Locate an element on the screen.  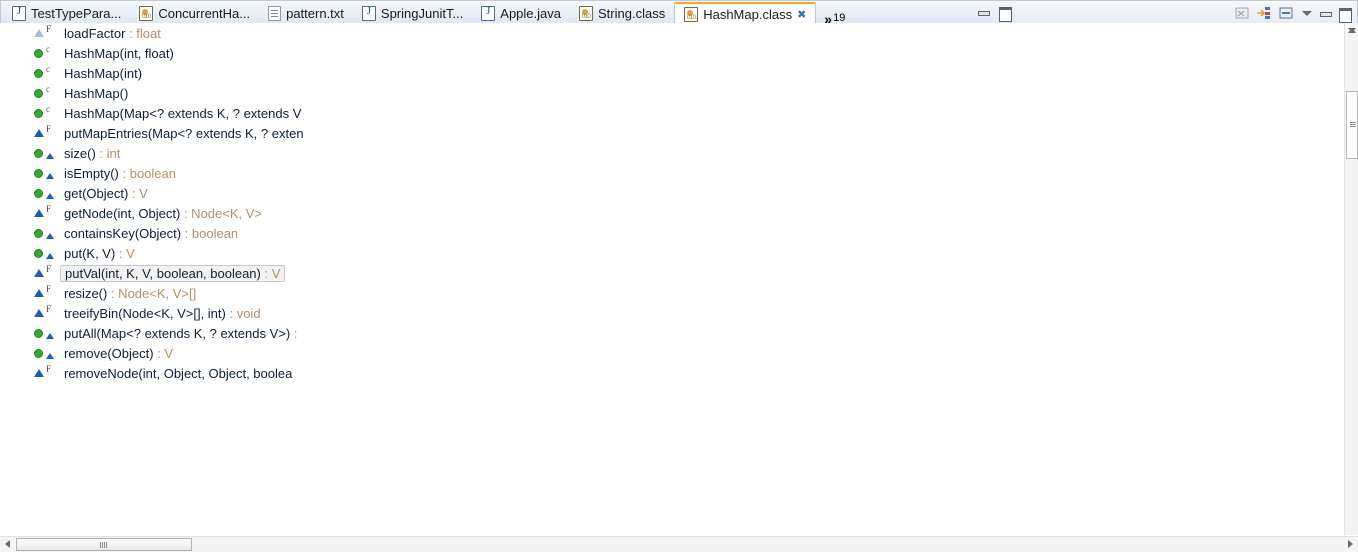
scroll-left-arrow is located at coordinates (7, 544).